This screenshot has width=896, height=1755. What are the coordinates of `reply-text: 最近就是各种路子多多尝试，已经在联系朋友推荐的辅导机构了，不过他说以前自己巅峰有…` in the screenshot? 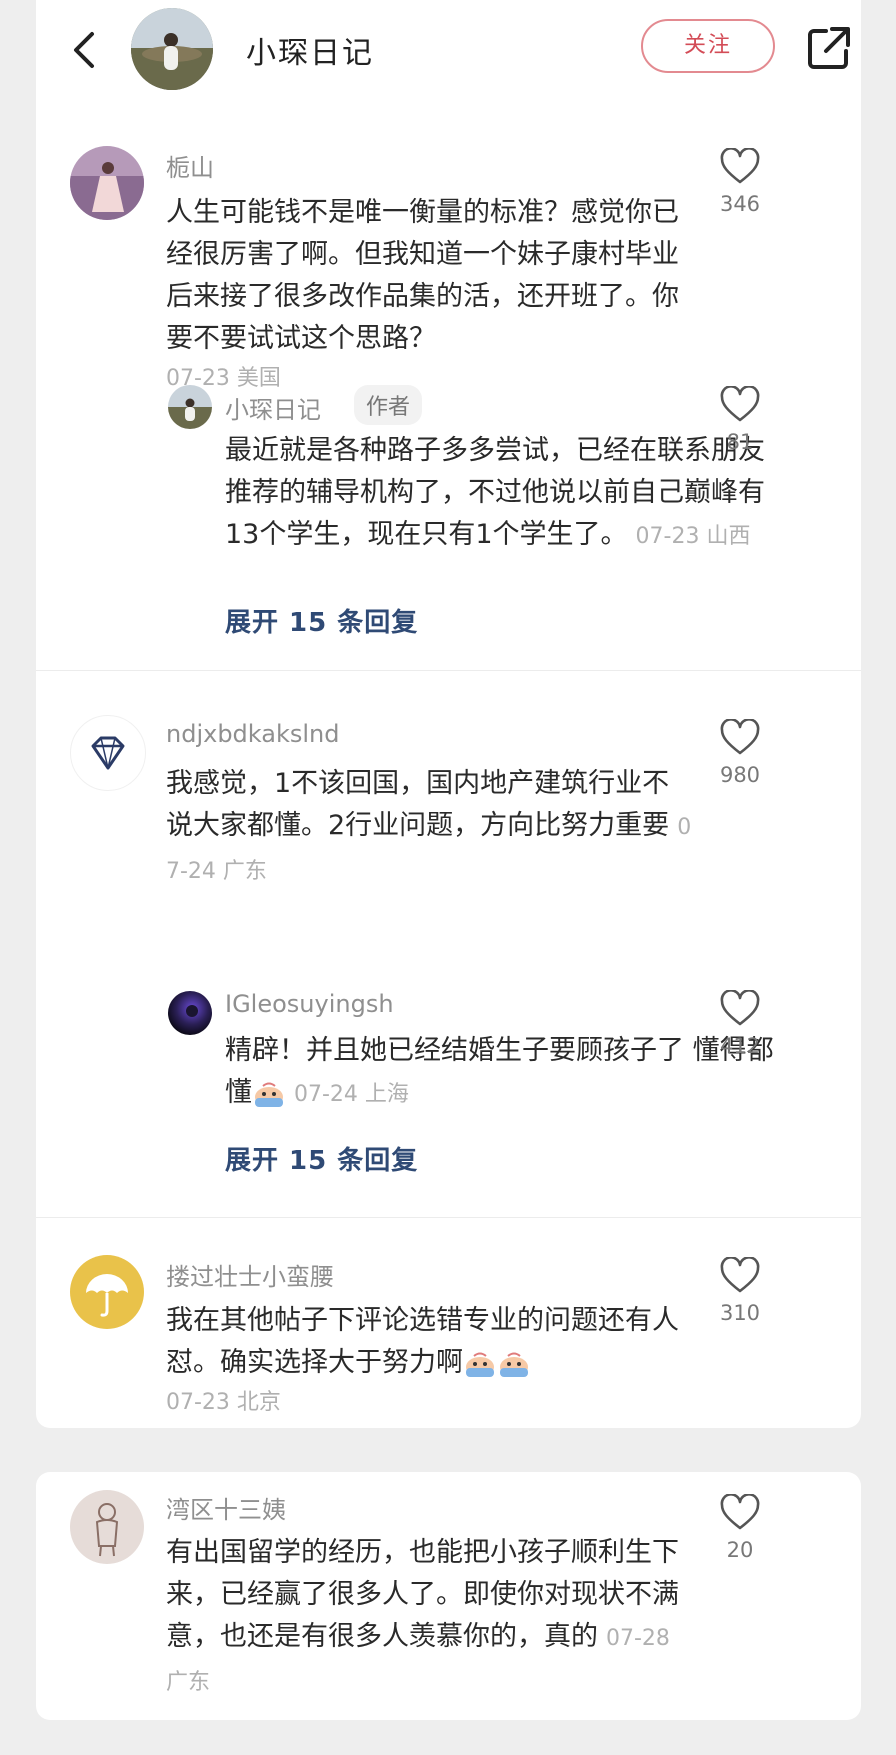 It's located at (502, 494).